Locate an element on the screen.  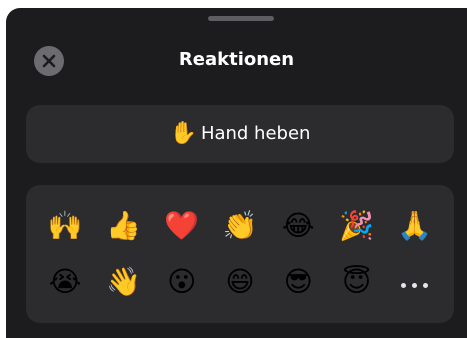
reaction-clapping-hands: 👏 is located at coordinates (240, 226).